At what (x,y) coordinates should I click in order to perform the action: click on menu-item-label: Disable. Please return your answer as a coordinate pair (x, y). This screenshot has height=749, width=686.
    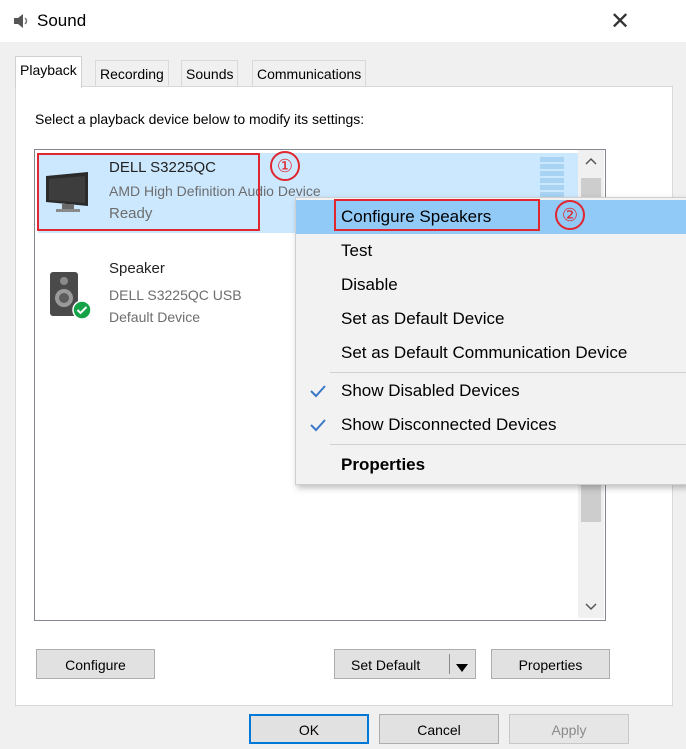
    Looking at the image, I should click on (369, 284).